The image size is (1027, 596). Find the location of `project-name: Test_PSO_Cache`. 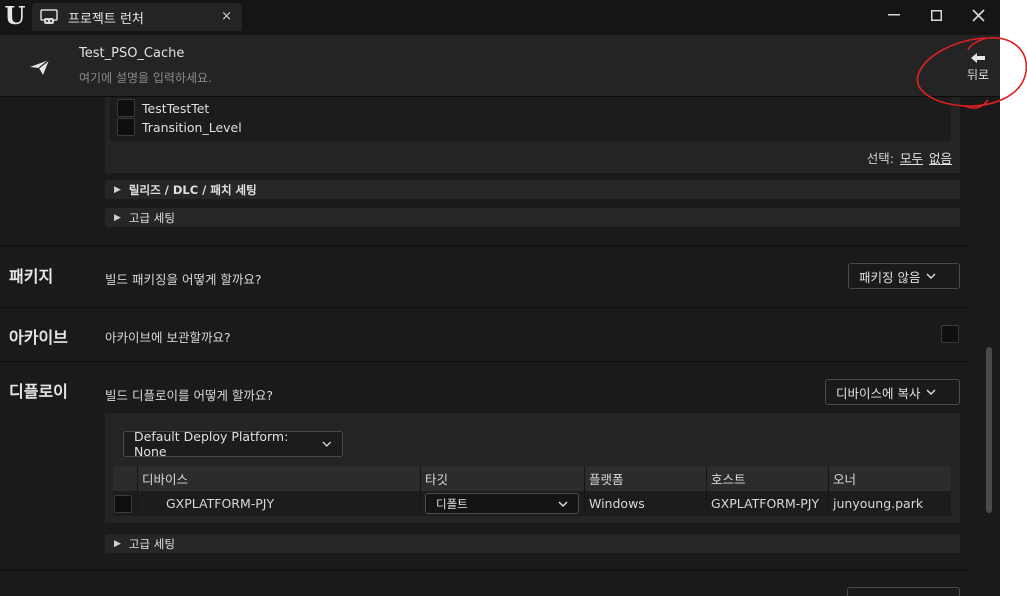

project-name: Test_PSO_Cache is located at coordinates (132, 53).